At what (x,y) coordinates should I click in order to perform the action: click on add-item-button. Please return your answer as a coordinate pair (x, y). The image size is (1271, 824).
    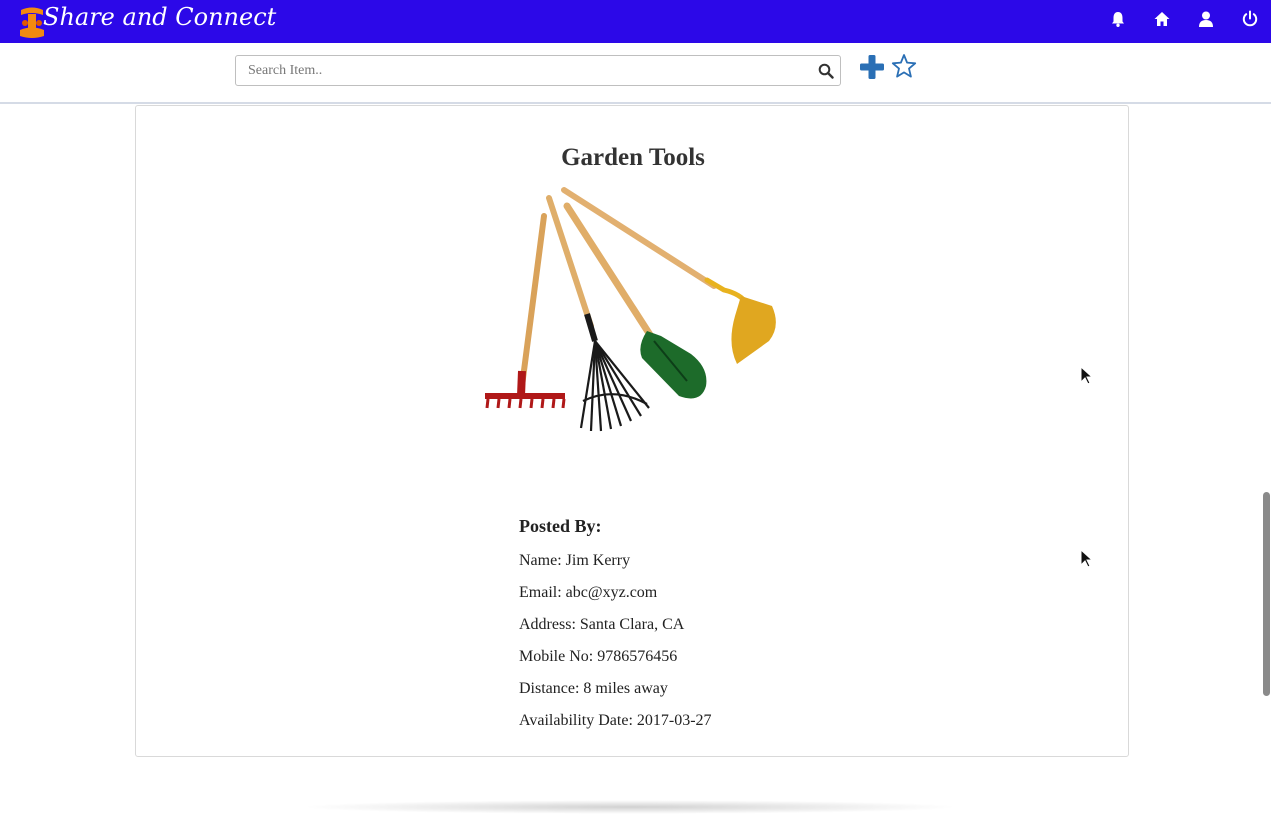
    Looking at the image, I should click on (872, 67).